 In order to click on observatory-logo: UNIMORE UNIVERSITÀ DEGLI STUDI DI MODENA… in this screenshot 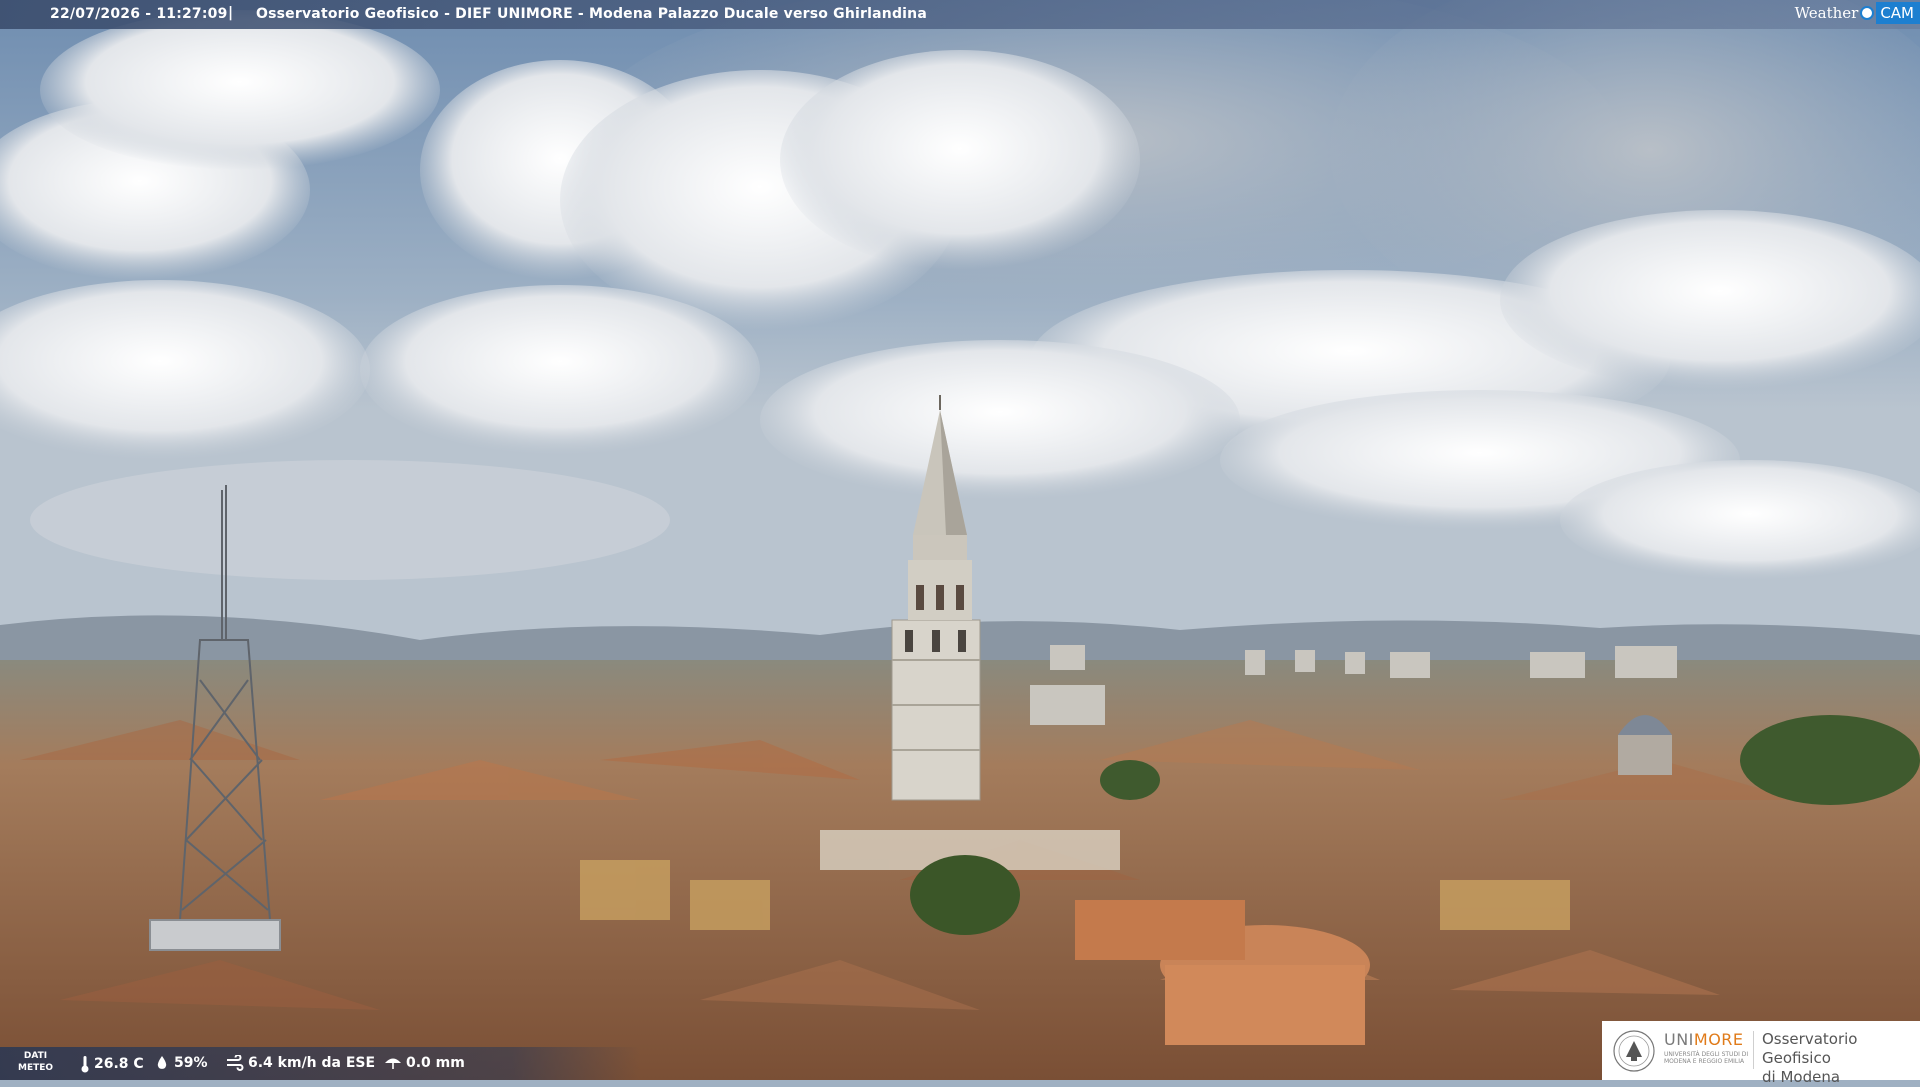, I will do `click(1761, 1053)`.